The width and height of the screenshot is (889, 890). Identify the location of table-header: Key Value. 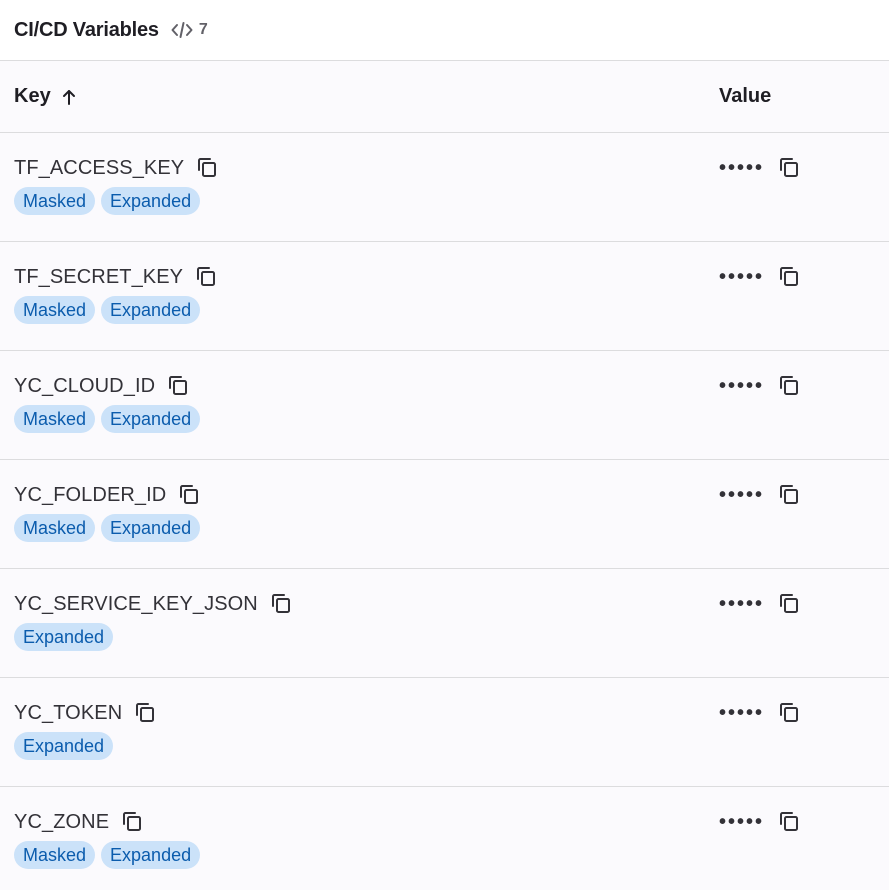
(444, 97).